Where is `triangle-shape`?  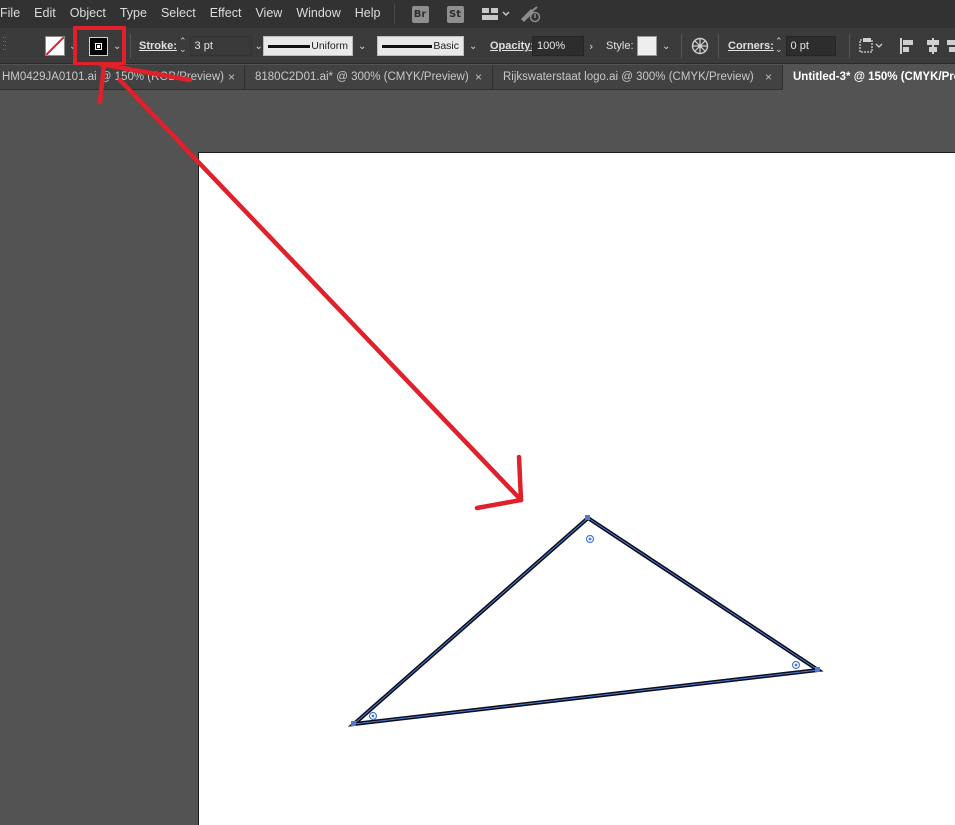
triangle-shape is located at coordinates (585, 621).